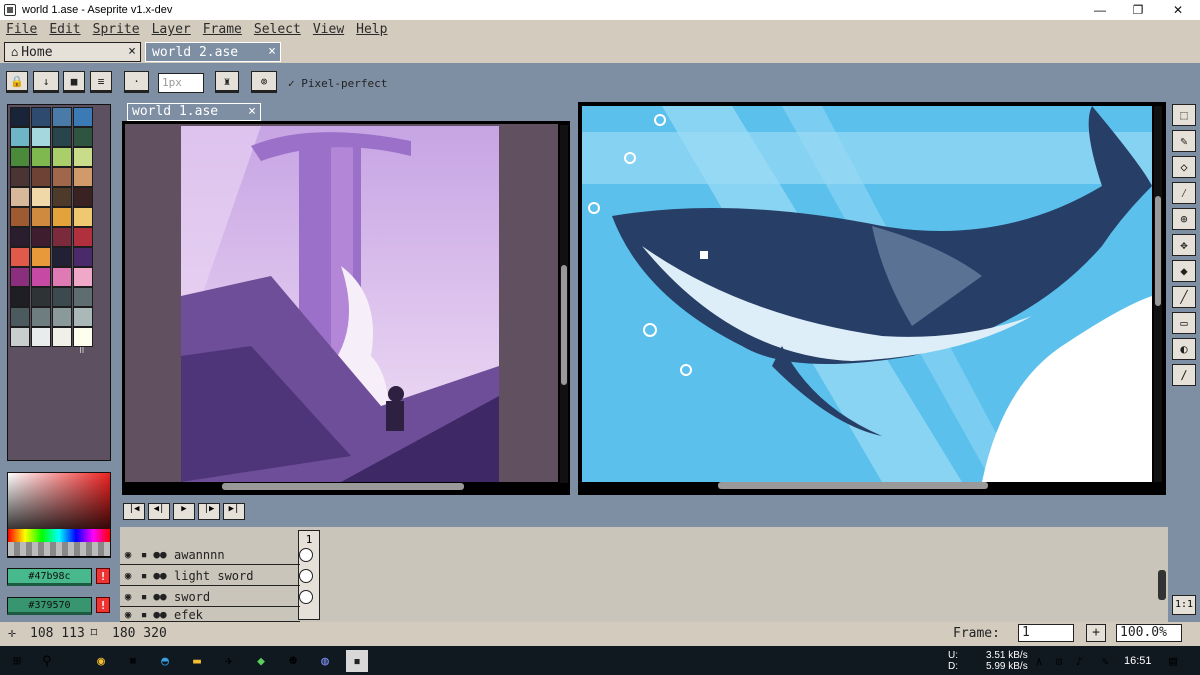 This screenshot has width=1200, height=675. Describe the element at coordinates (59, 535) in the screenshot. I see `hue-slider` at that location.